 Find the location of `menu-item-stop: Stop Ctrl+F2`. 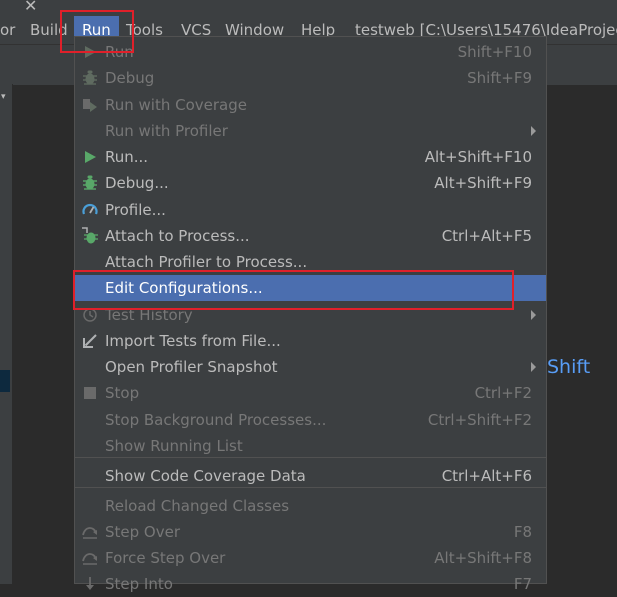

menu-item-stop: Stop Ctrl+F2 is located at coordinates (310, 393).